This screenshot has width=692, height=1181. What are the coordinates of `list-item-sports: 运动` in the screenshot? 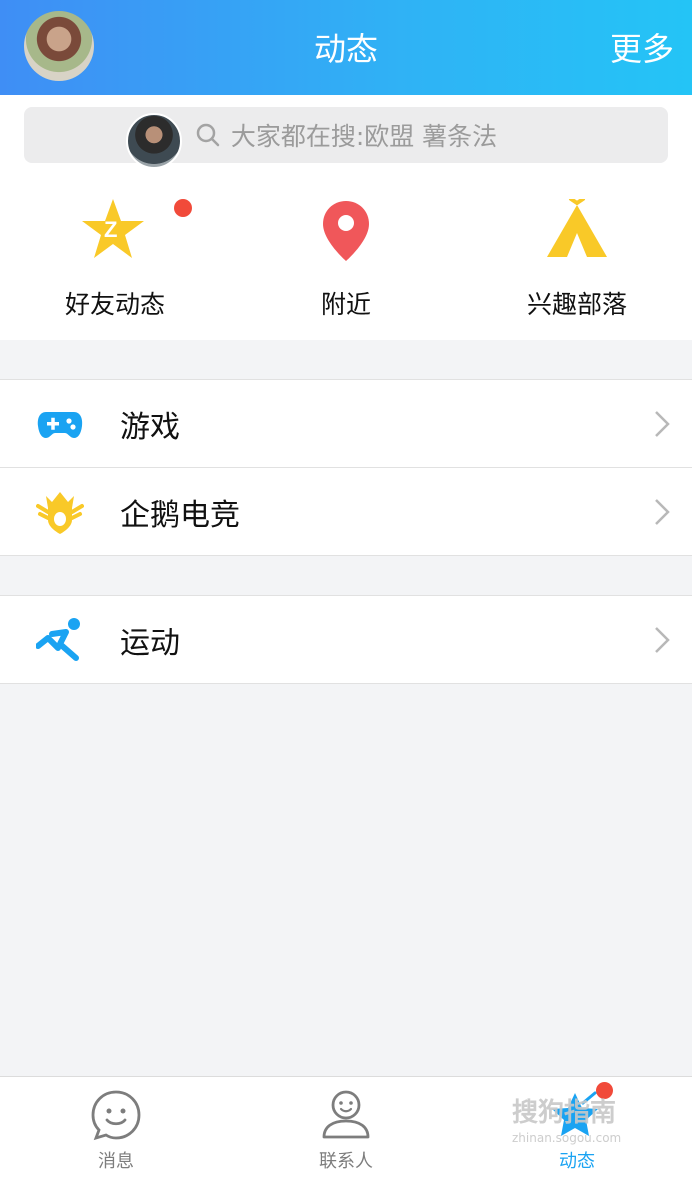 It's located at (346, 639).